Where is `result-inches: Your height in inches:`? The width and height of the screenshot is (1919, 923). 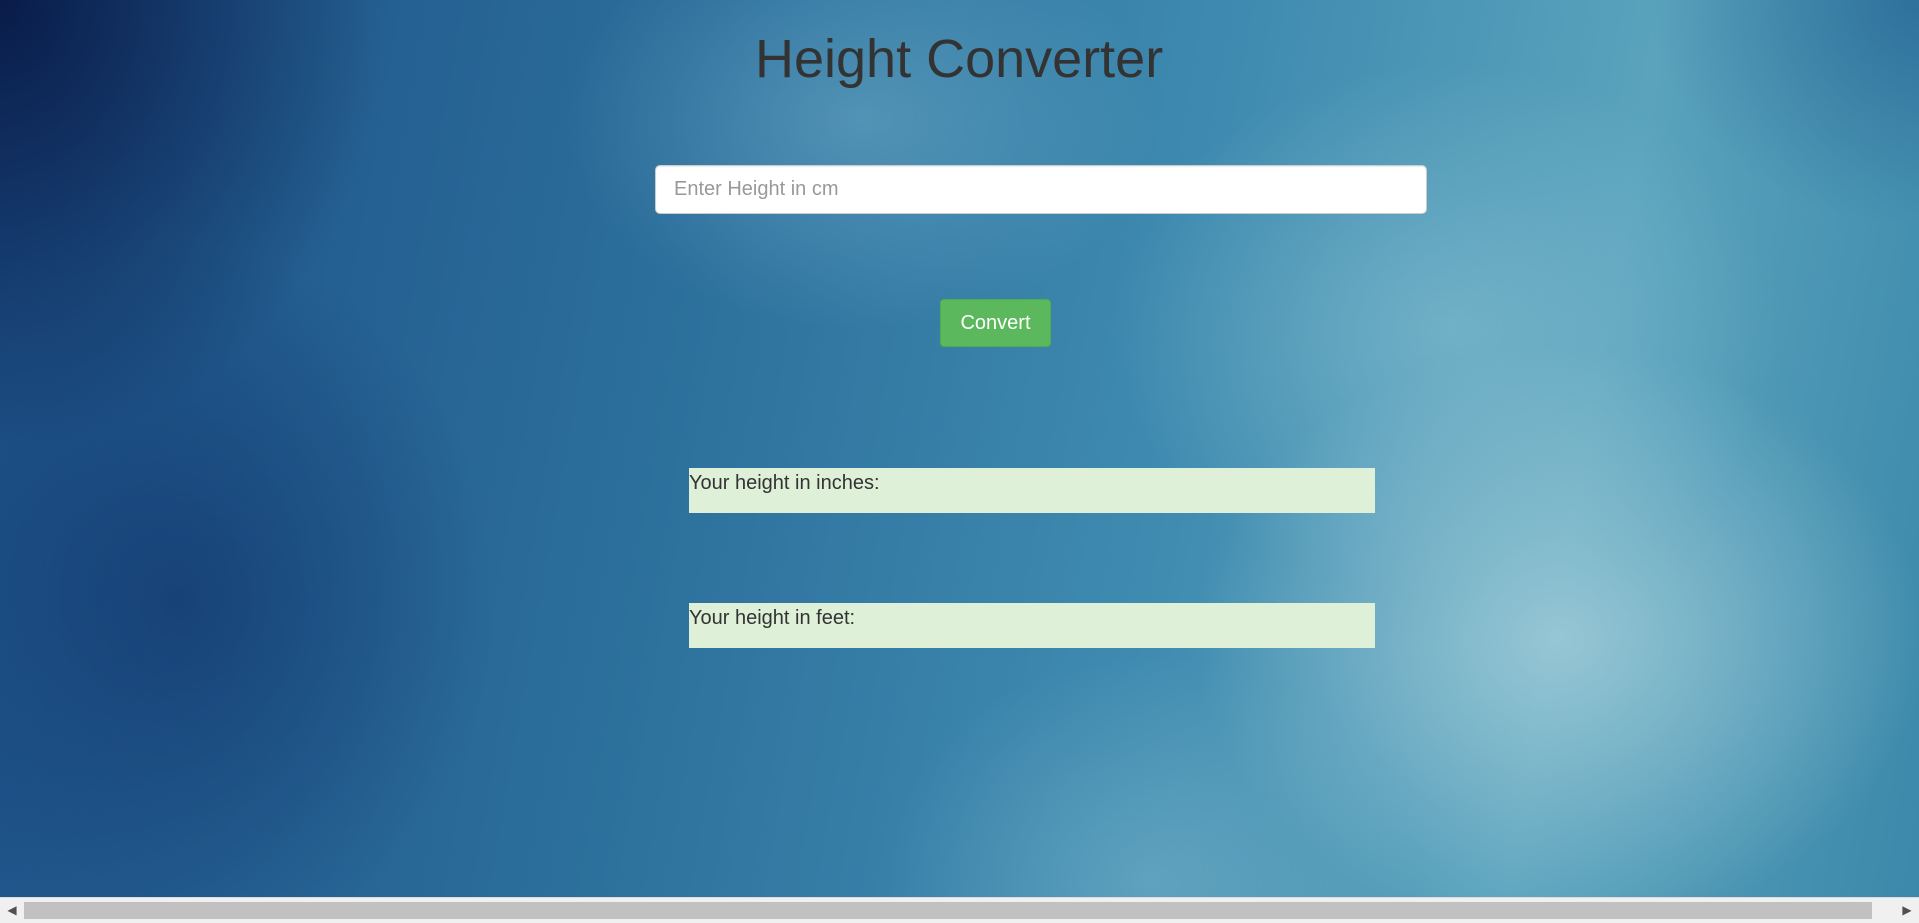 result-inches: Your height in inches: is located at coordinates (1032, 490).